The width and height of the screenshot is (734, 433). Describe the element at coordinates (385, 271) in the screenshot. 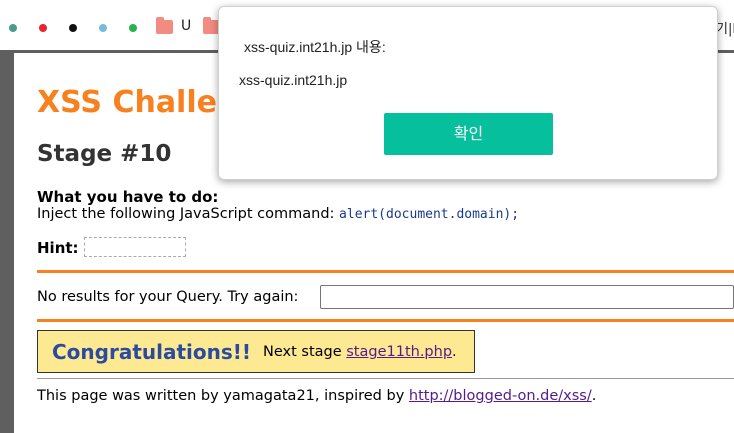

I see `divider-top` at that location.